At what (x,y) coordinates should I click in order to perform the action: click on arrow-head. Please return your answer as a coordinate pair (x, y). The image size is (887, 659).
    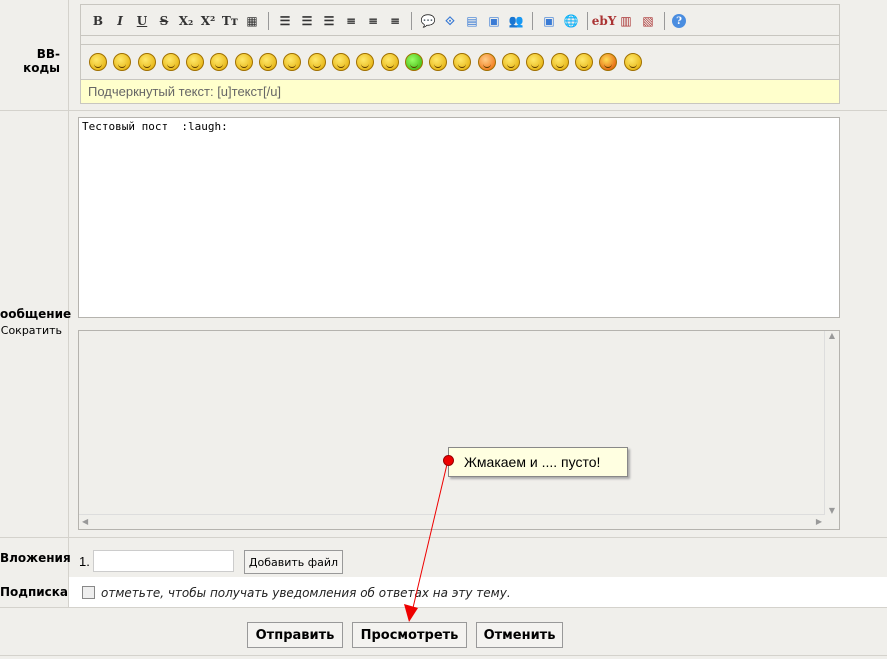
    Looking at the image, I should click on (411, 613).